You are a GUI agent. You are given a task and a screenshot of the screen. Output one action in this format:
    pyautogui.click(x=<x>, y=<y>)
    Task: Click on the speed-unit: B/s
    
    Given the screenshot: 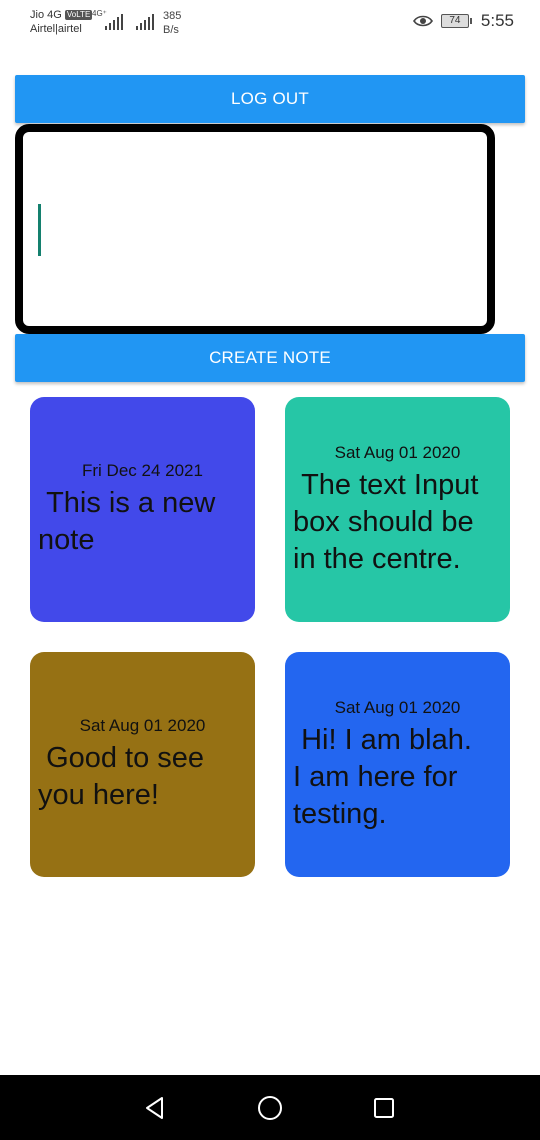 What is the action you would take?
    pyautogui.click(x=171, y=30)
    